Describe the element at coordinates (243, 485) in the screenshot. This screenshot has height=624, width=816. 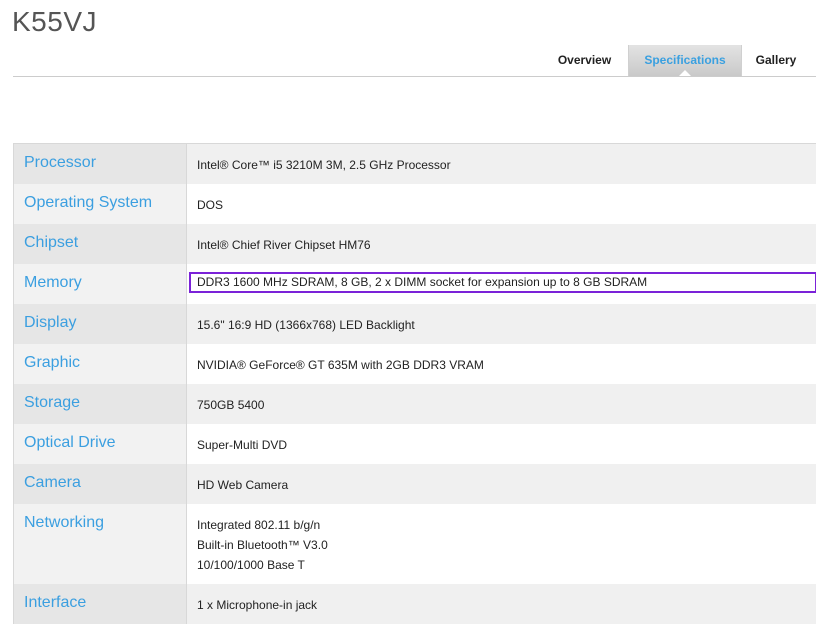
I see `spec-value-line: HD Web Camera` at that location.